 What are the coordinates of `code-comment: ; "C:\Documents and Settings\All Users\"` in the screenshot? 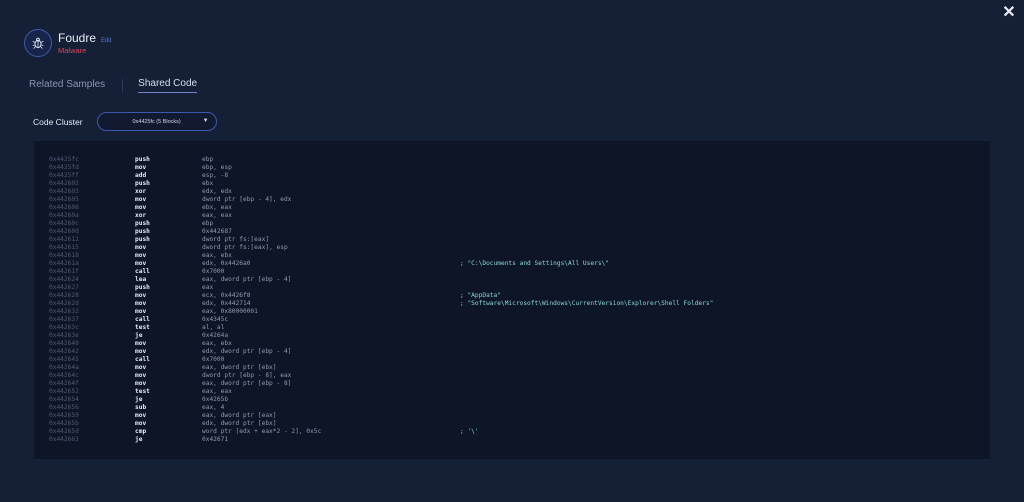 It's located at (535, 263).